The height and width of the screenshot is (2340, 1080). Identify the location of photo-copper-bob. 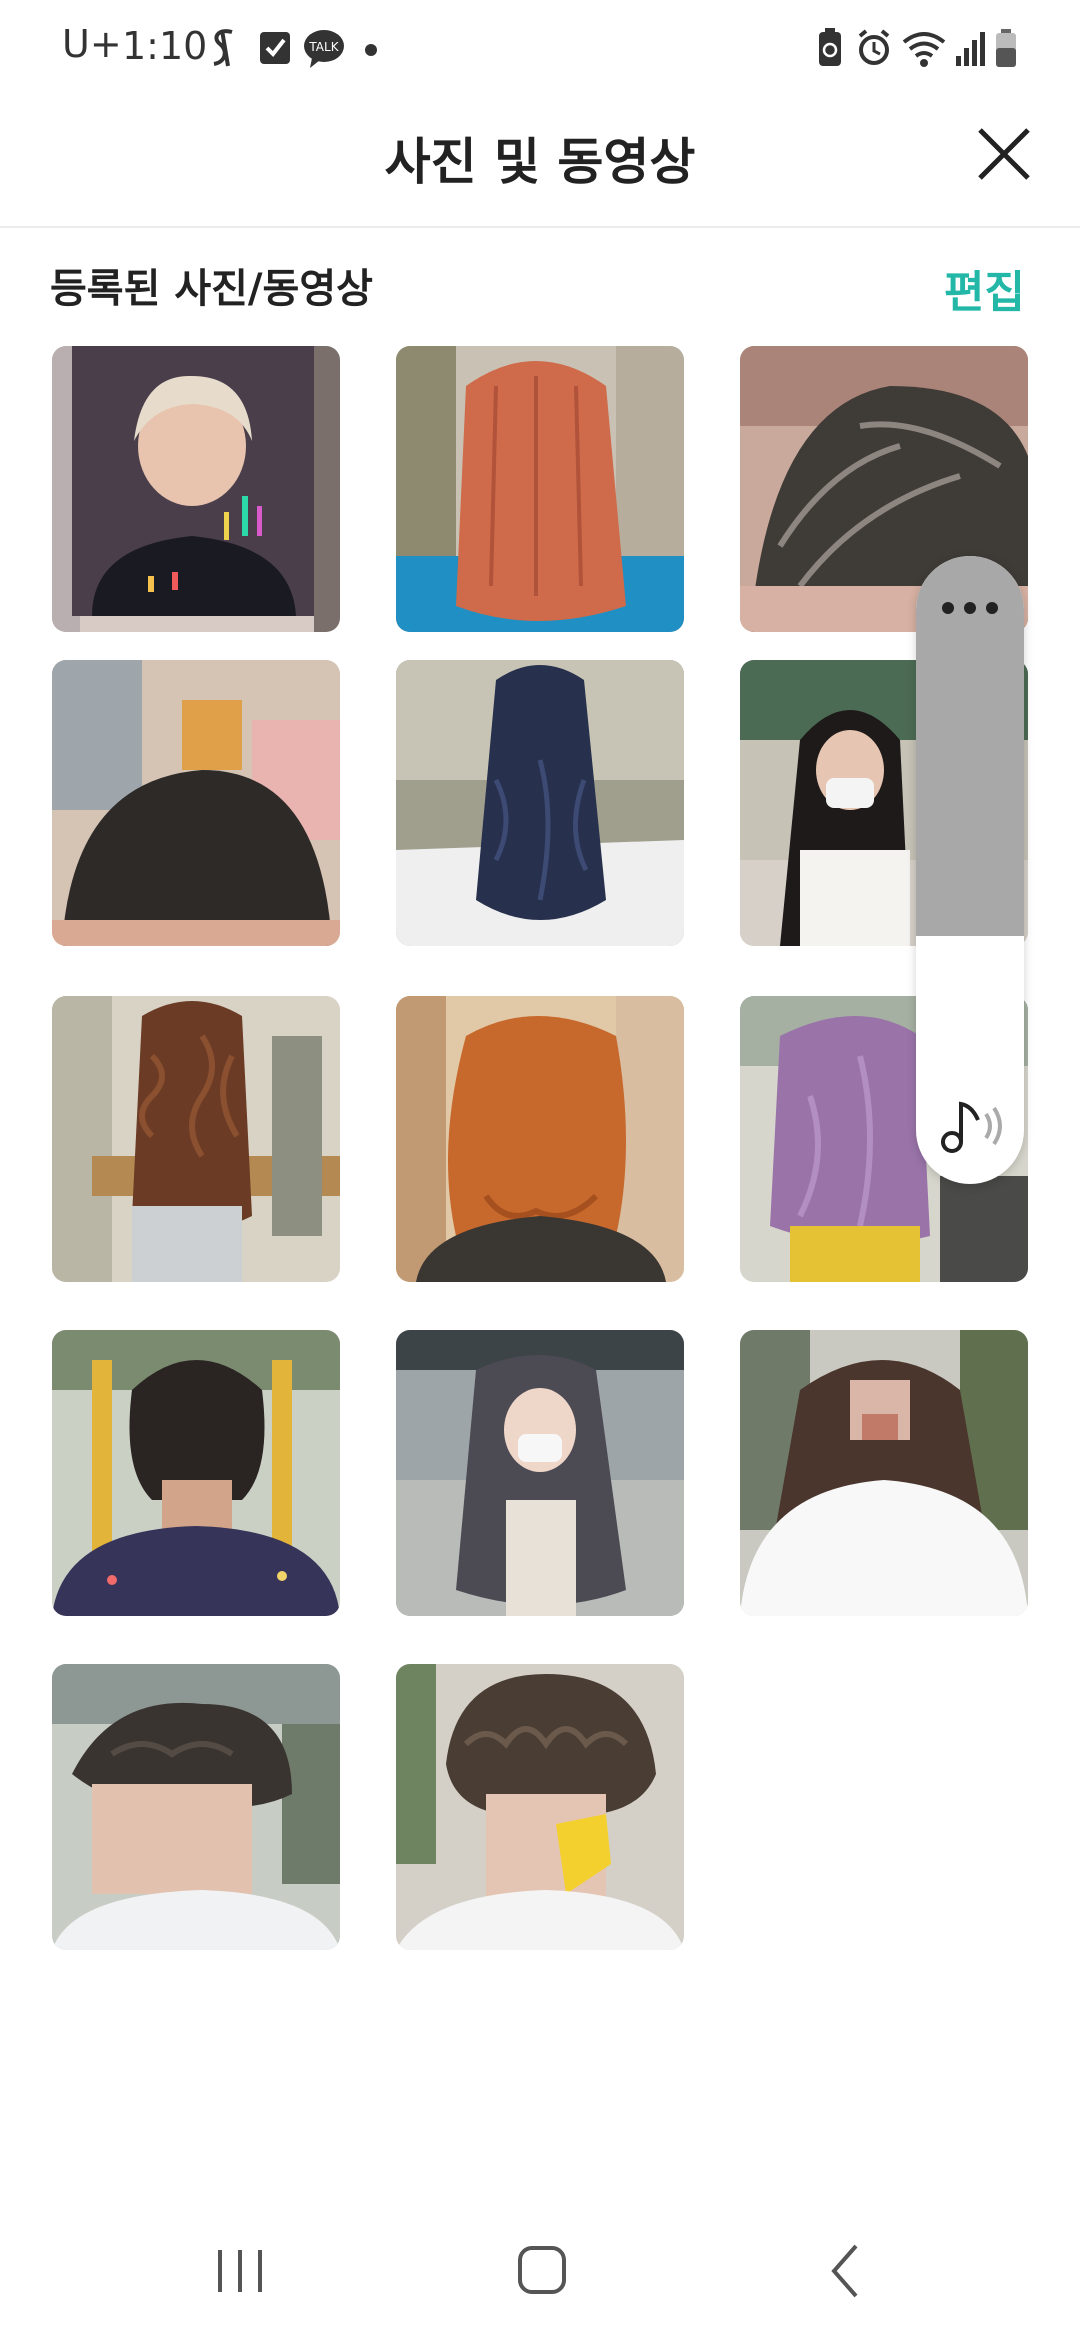
(540, 1139).